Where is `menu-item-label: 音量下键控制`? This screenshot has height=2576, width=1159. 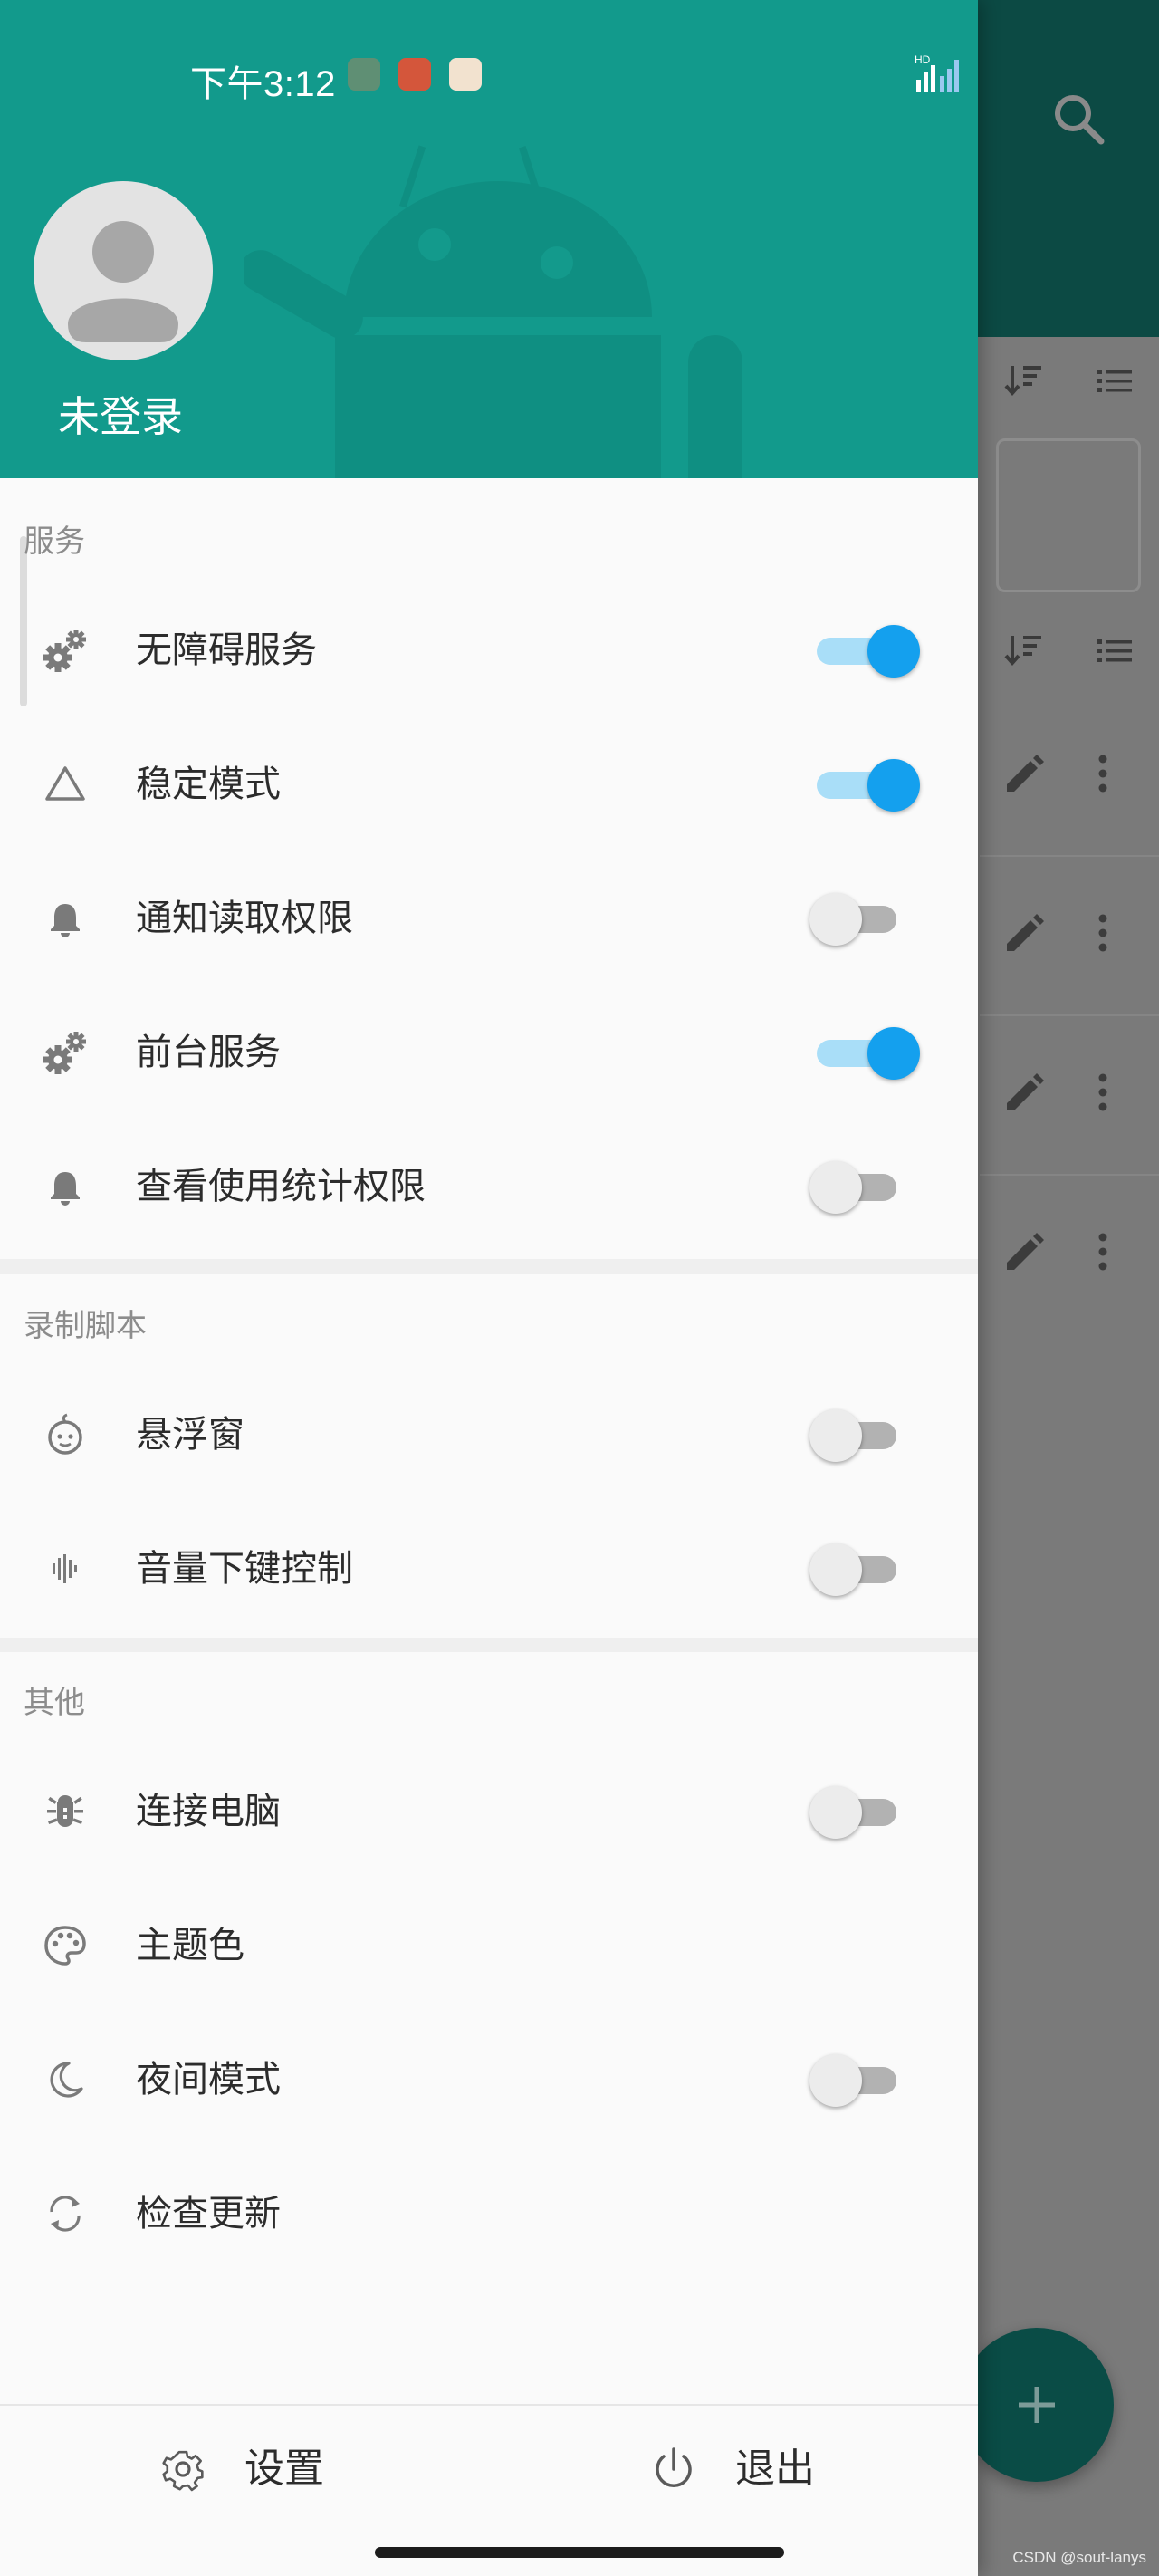
menu-item-label: 音量下键控制 is located at coordinates (244, 1569).